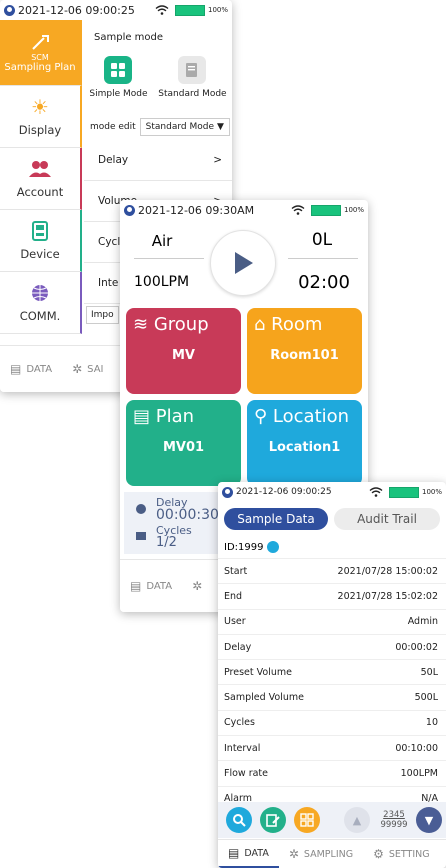 Image resolution: width=446 pixels, height=868 pixels. I want to click on tile-label: Group, so click(181, 324).